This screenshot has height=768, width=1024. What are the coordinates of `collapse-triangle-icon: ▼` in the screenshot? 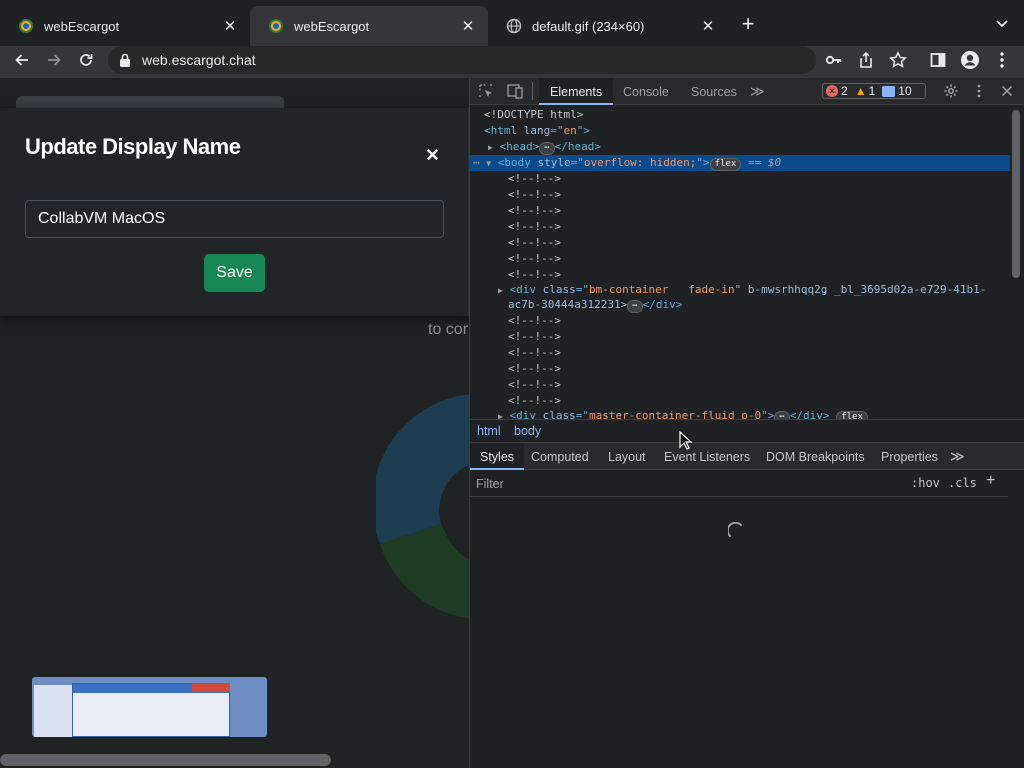 It's located at (488, 163).